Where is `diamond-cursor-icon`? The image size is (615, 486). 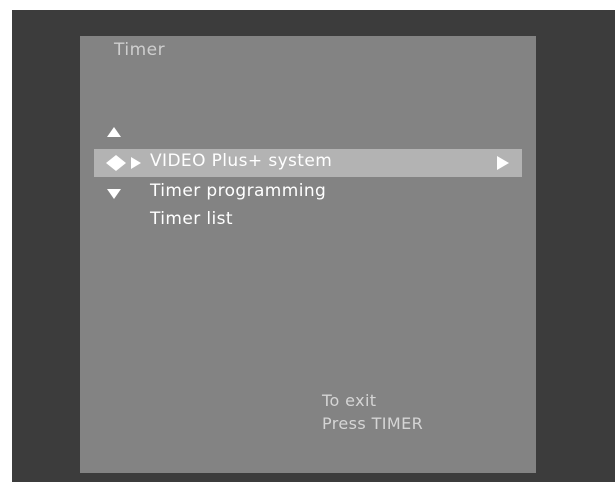 diamond-cursor-icon is located at coordinates (116, 163).